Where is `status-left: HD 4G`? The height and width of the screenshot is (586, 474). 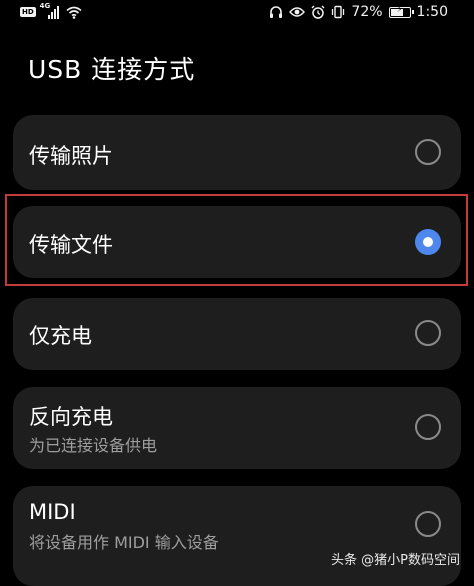 status-left: HD 4G is located at coordinates (51, 10).